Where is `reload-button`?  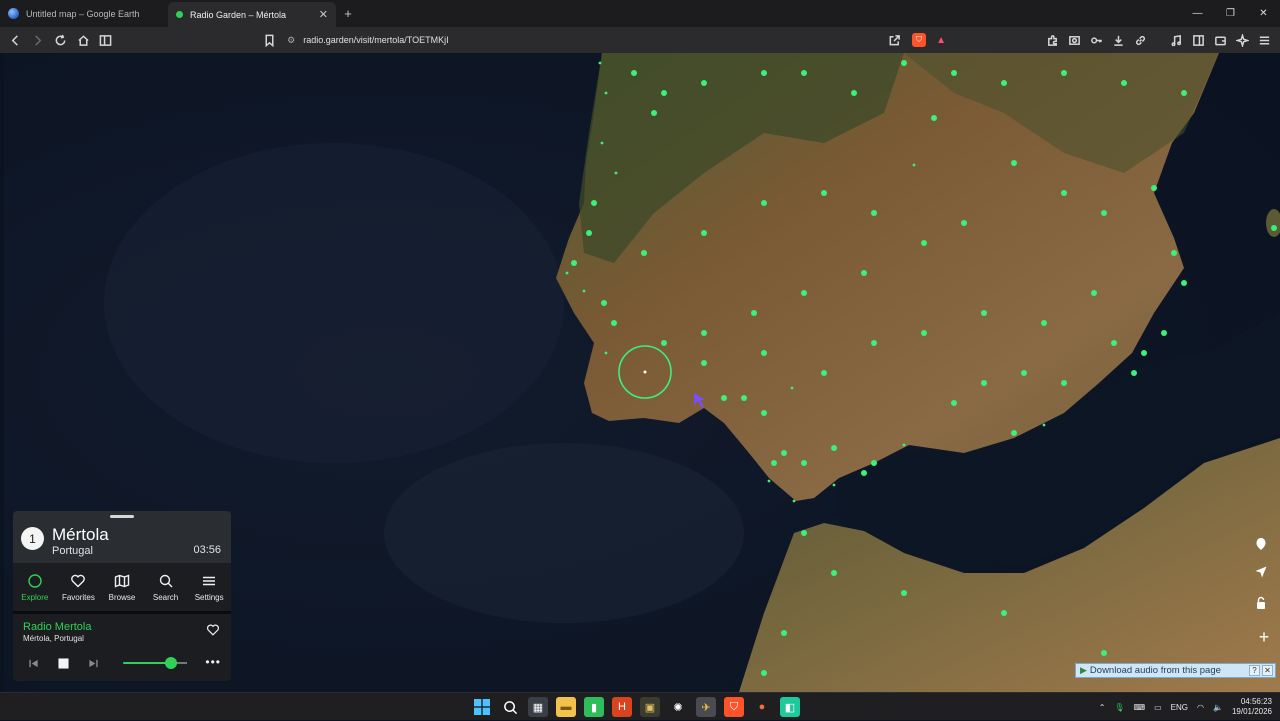
reload-button is located at coordinates (60, 40).